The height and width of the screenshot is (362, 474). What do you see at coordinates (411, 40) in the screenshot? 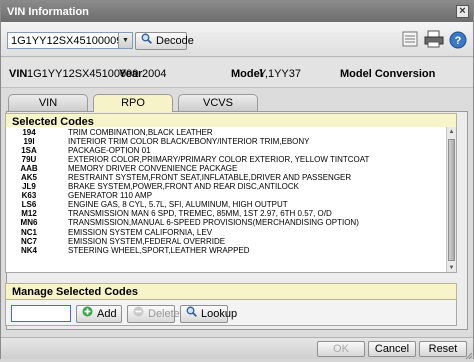
I see `list-icon` at bounding box center [411, 40].